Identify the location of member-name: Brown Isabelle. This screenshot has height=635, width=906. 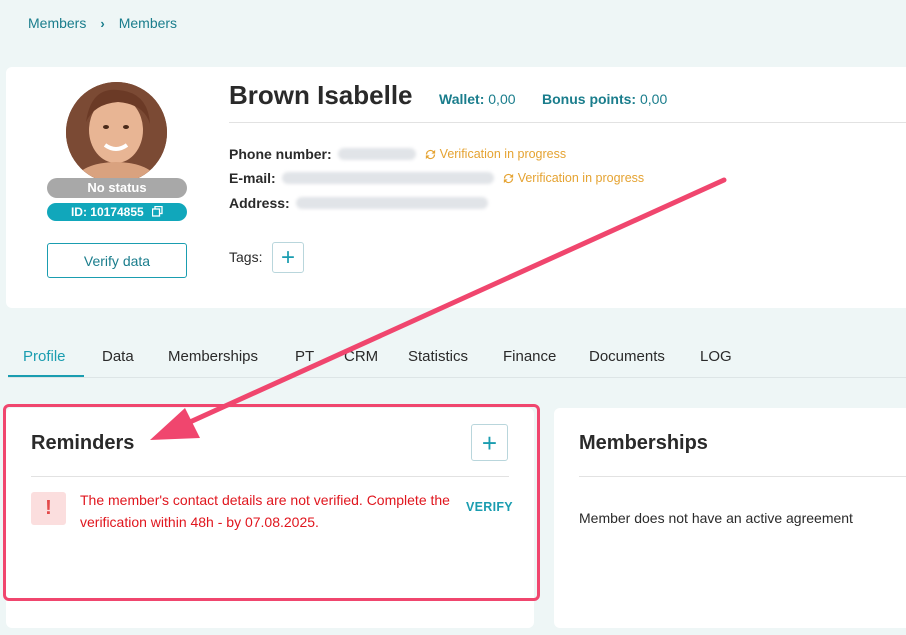
(321, 95).